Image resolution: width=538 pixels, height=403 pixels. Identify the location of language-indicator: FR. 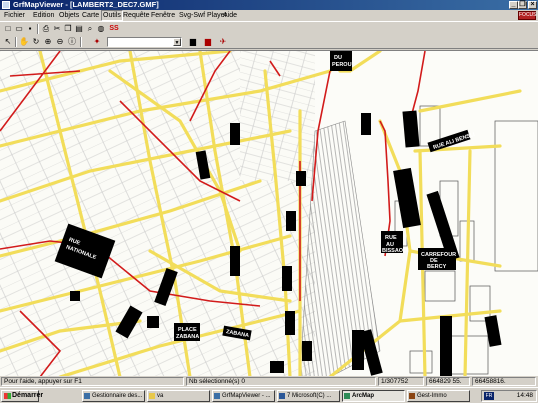
(489, 396).